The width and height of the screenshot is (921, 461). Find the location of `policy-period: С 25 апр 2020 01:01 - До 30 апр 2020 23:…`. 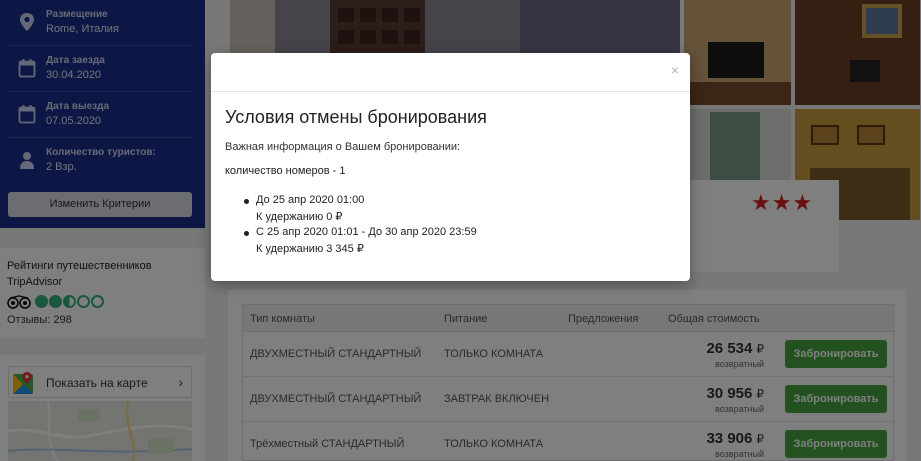

policy-period: С 25 апр 2020 01:01 - До 30 апр 2020 23:… is located at coordinates (366, 232).